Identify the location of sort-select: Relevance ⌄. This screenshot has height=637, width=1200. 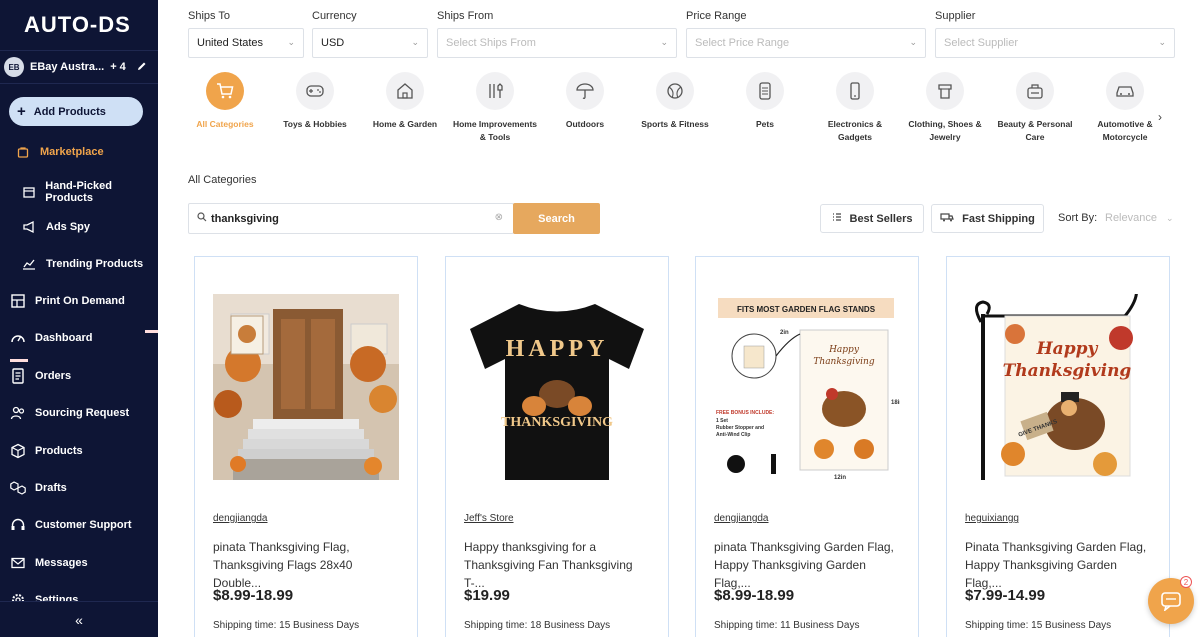
(1139, 218).